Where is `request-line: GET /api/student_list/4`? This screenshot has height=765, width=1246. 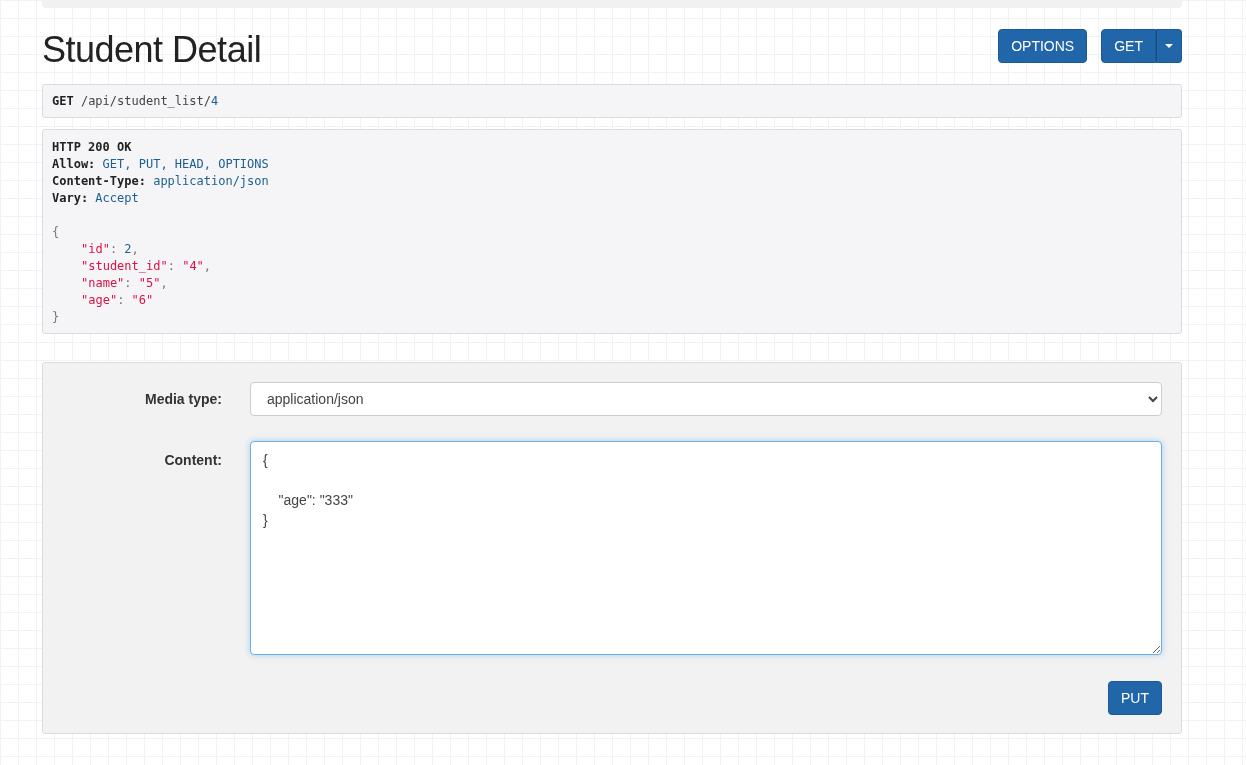 request-line: GET /api/student_list/4 is located at coordinates (135, 101).